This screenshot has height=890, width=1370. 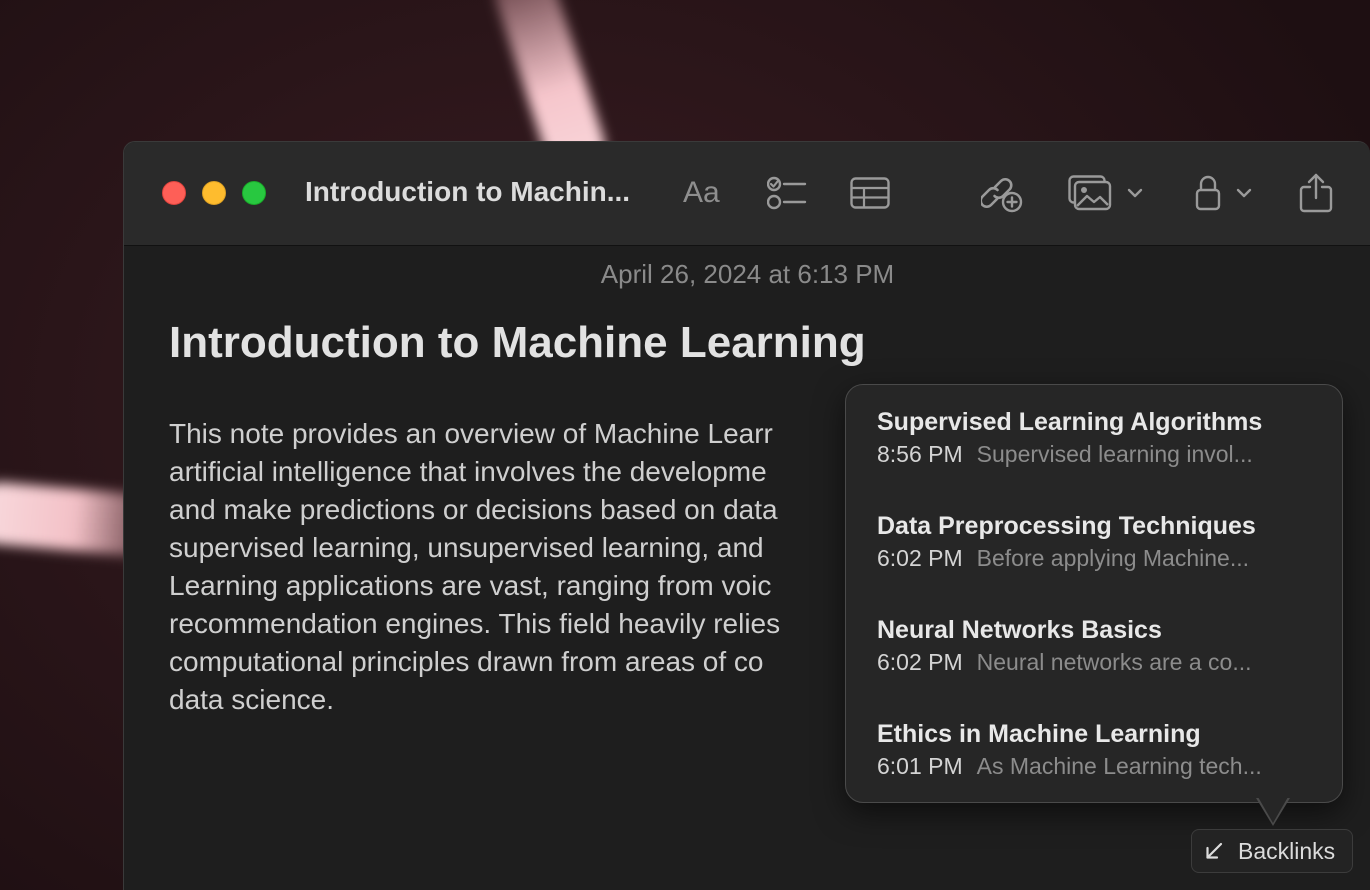 I want to click on checklist-button, so click(x=787, y=193).